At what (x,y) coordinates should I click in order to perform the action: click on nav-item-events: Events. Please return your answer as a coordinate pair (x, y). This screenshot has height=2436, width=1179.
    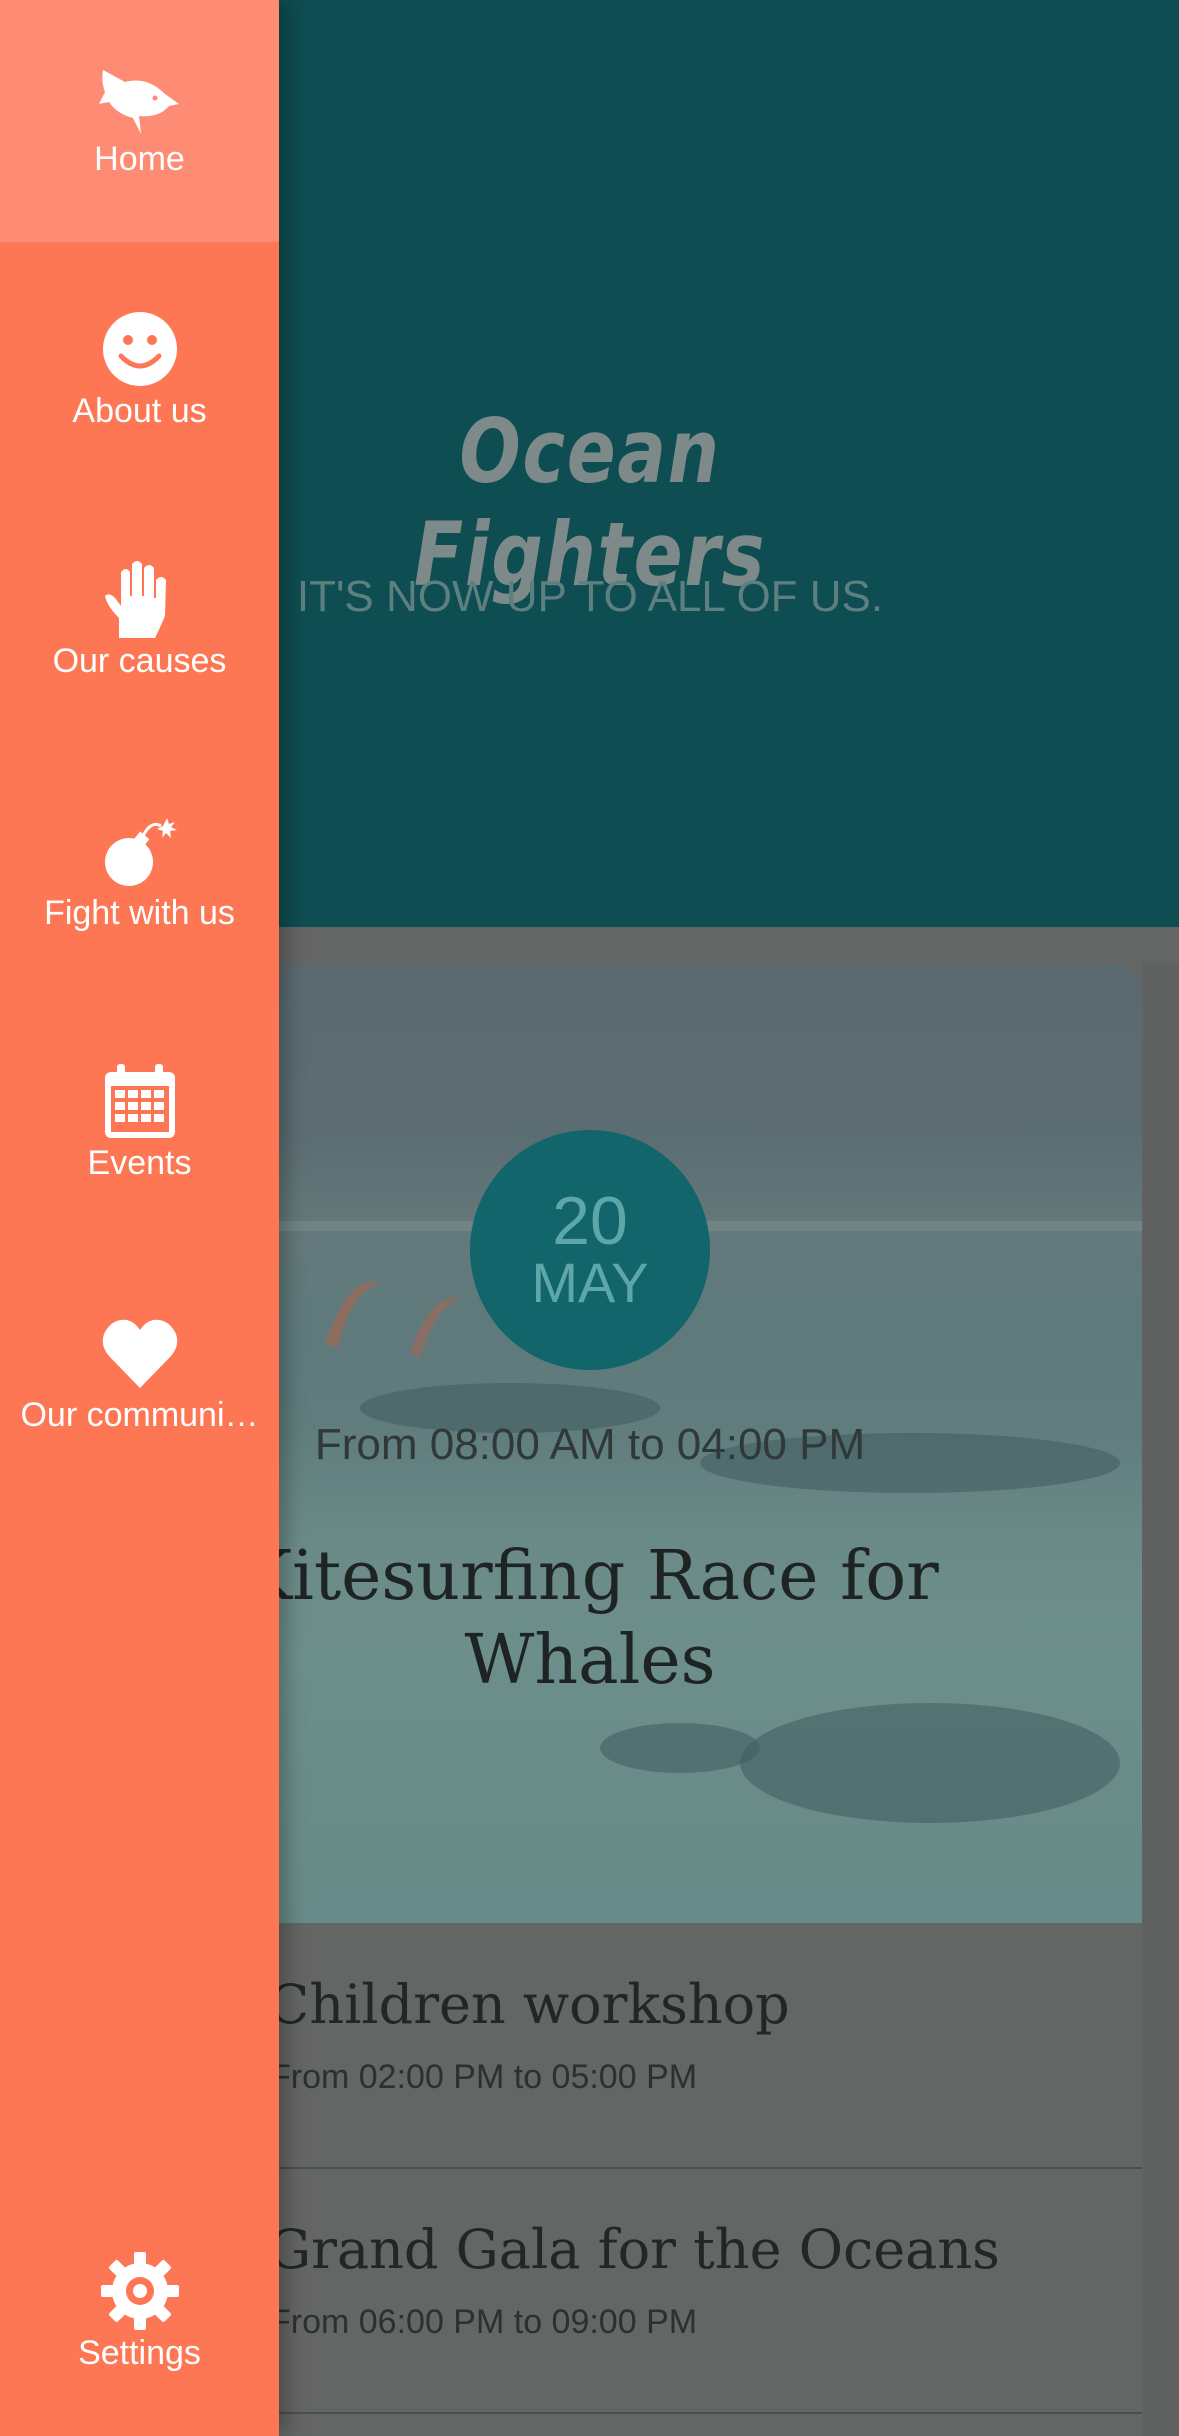
    Looking at the image, I should click on (139, 1125).